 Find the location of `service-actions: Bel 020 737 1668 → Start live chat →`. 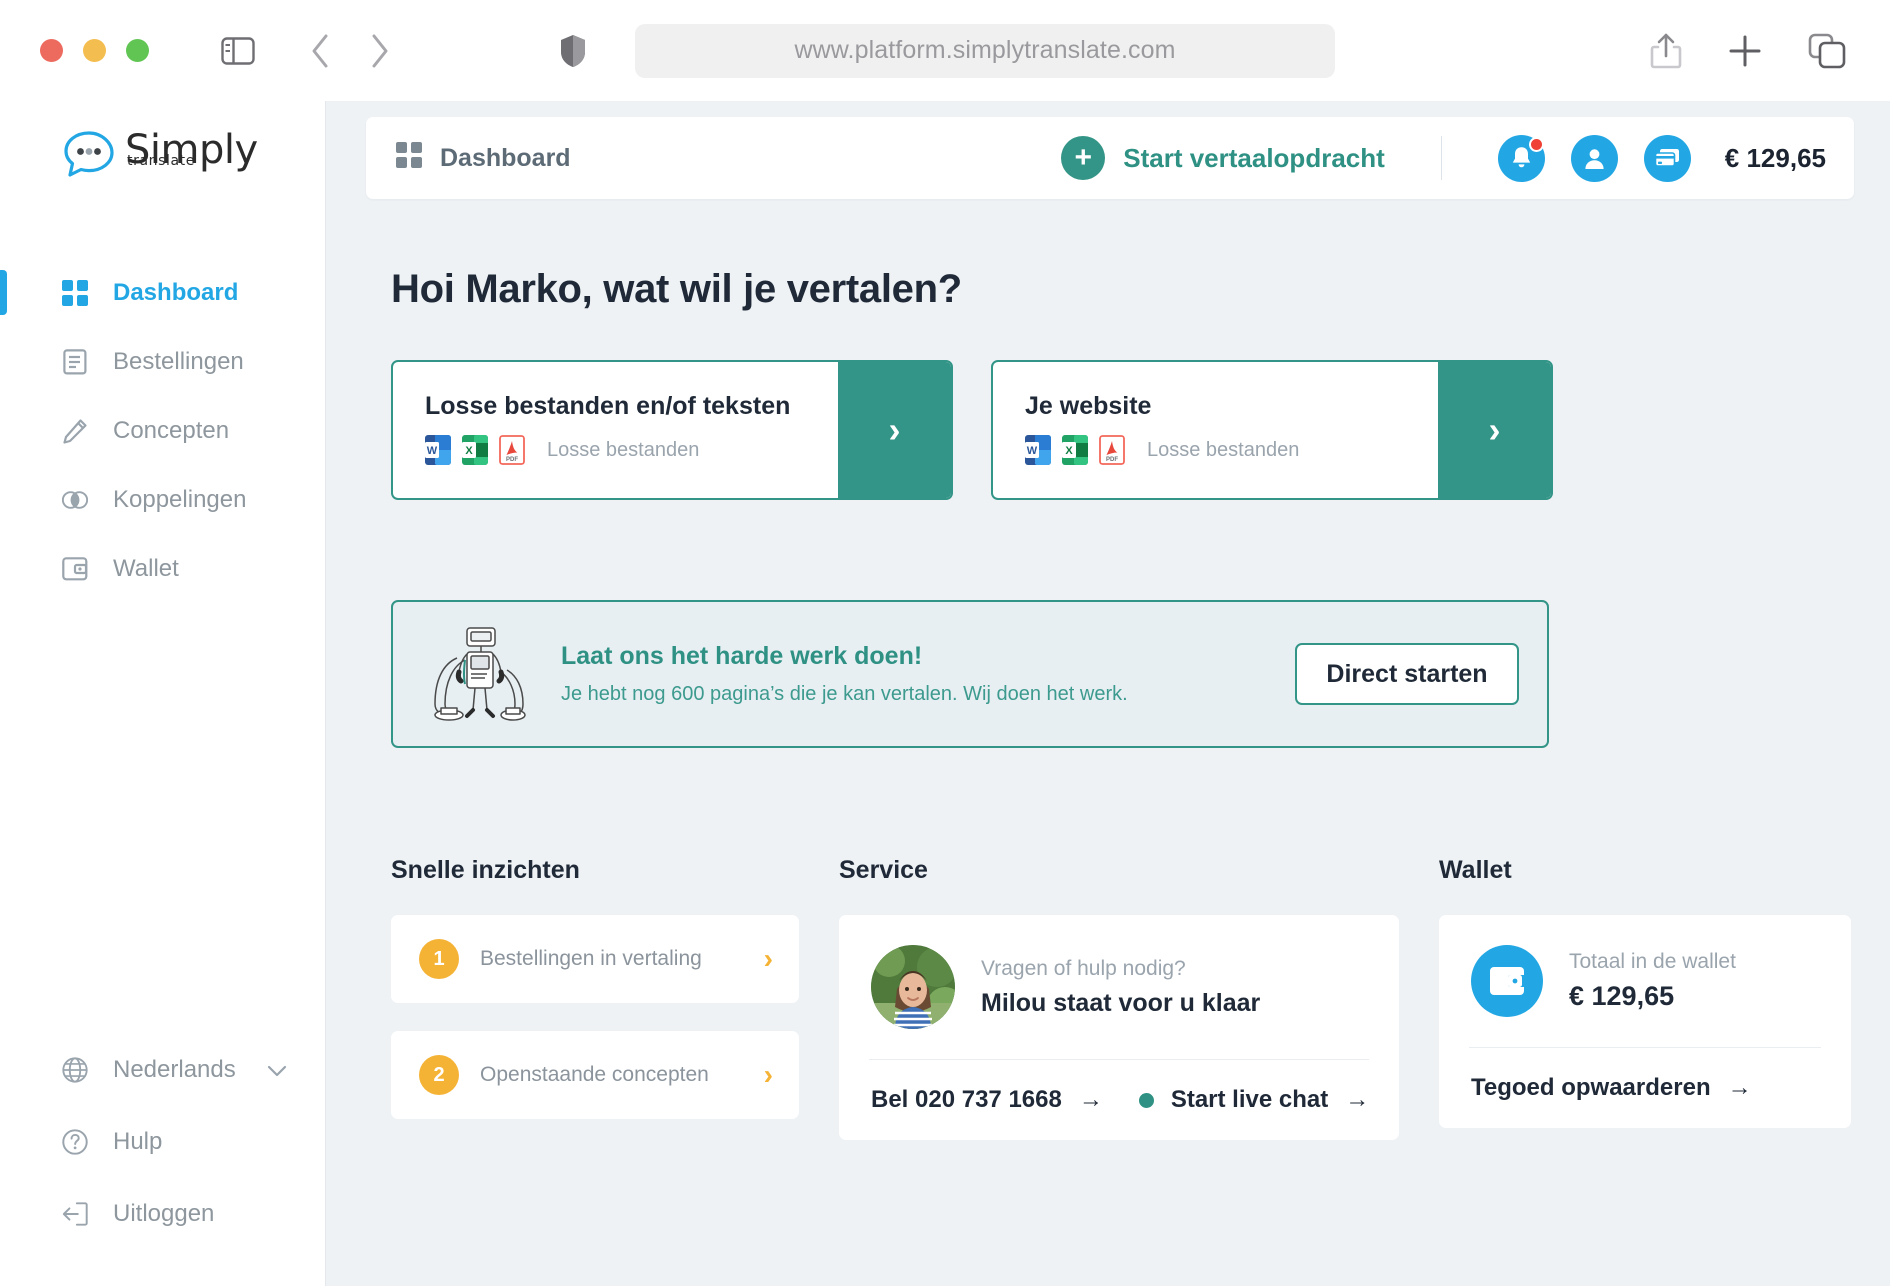

service-actions: Bel 020 737 1668 → Start live chat → is located at coordinates (1119, 1100).